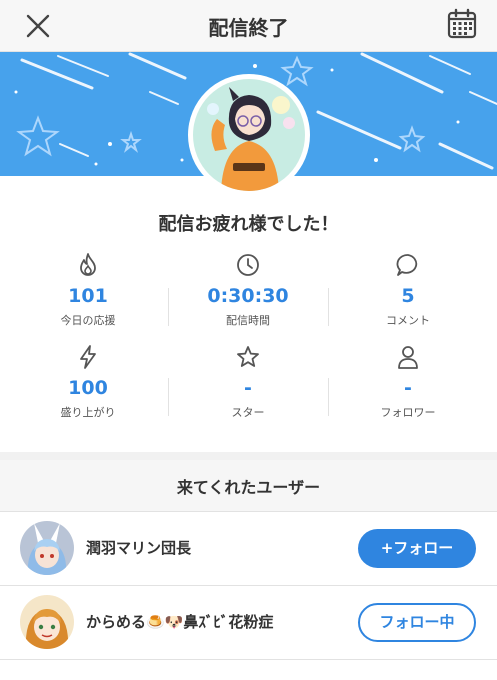 This screenshot has height=680, width=497. Describe the element at coordinates (417, 548) in the screenshot. I see `follow-button: +フォロー` at that location.